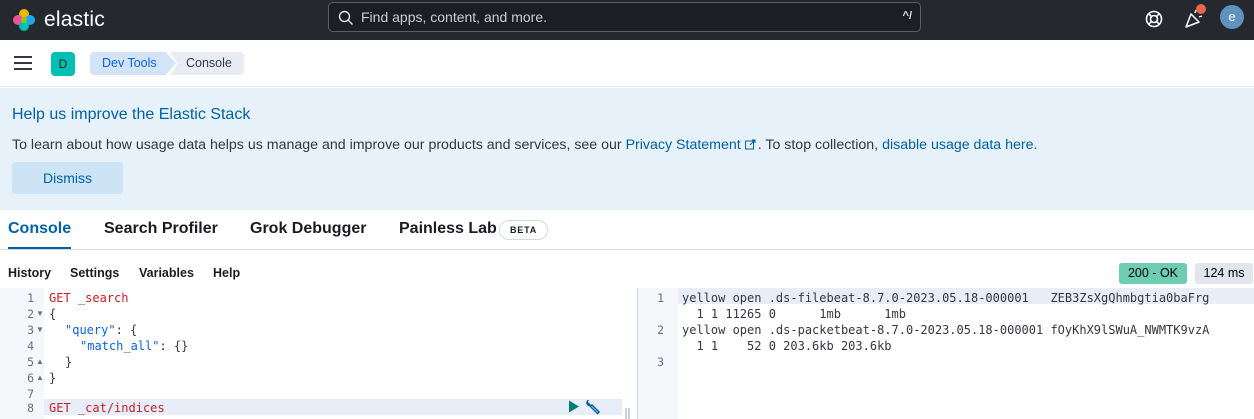  I want to click on banner-text-middle: . To stop collection,, so click(820, 145).